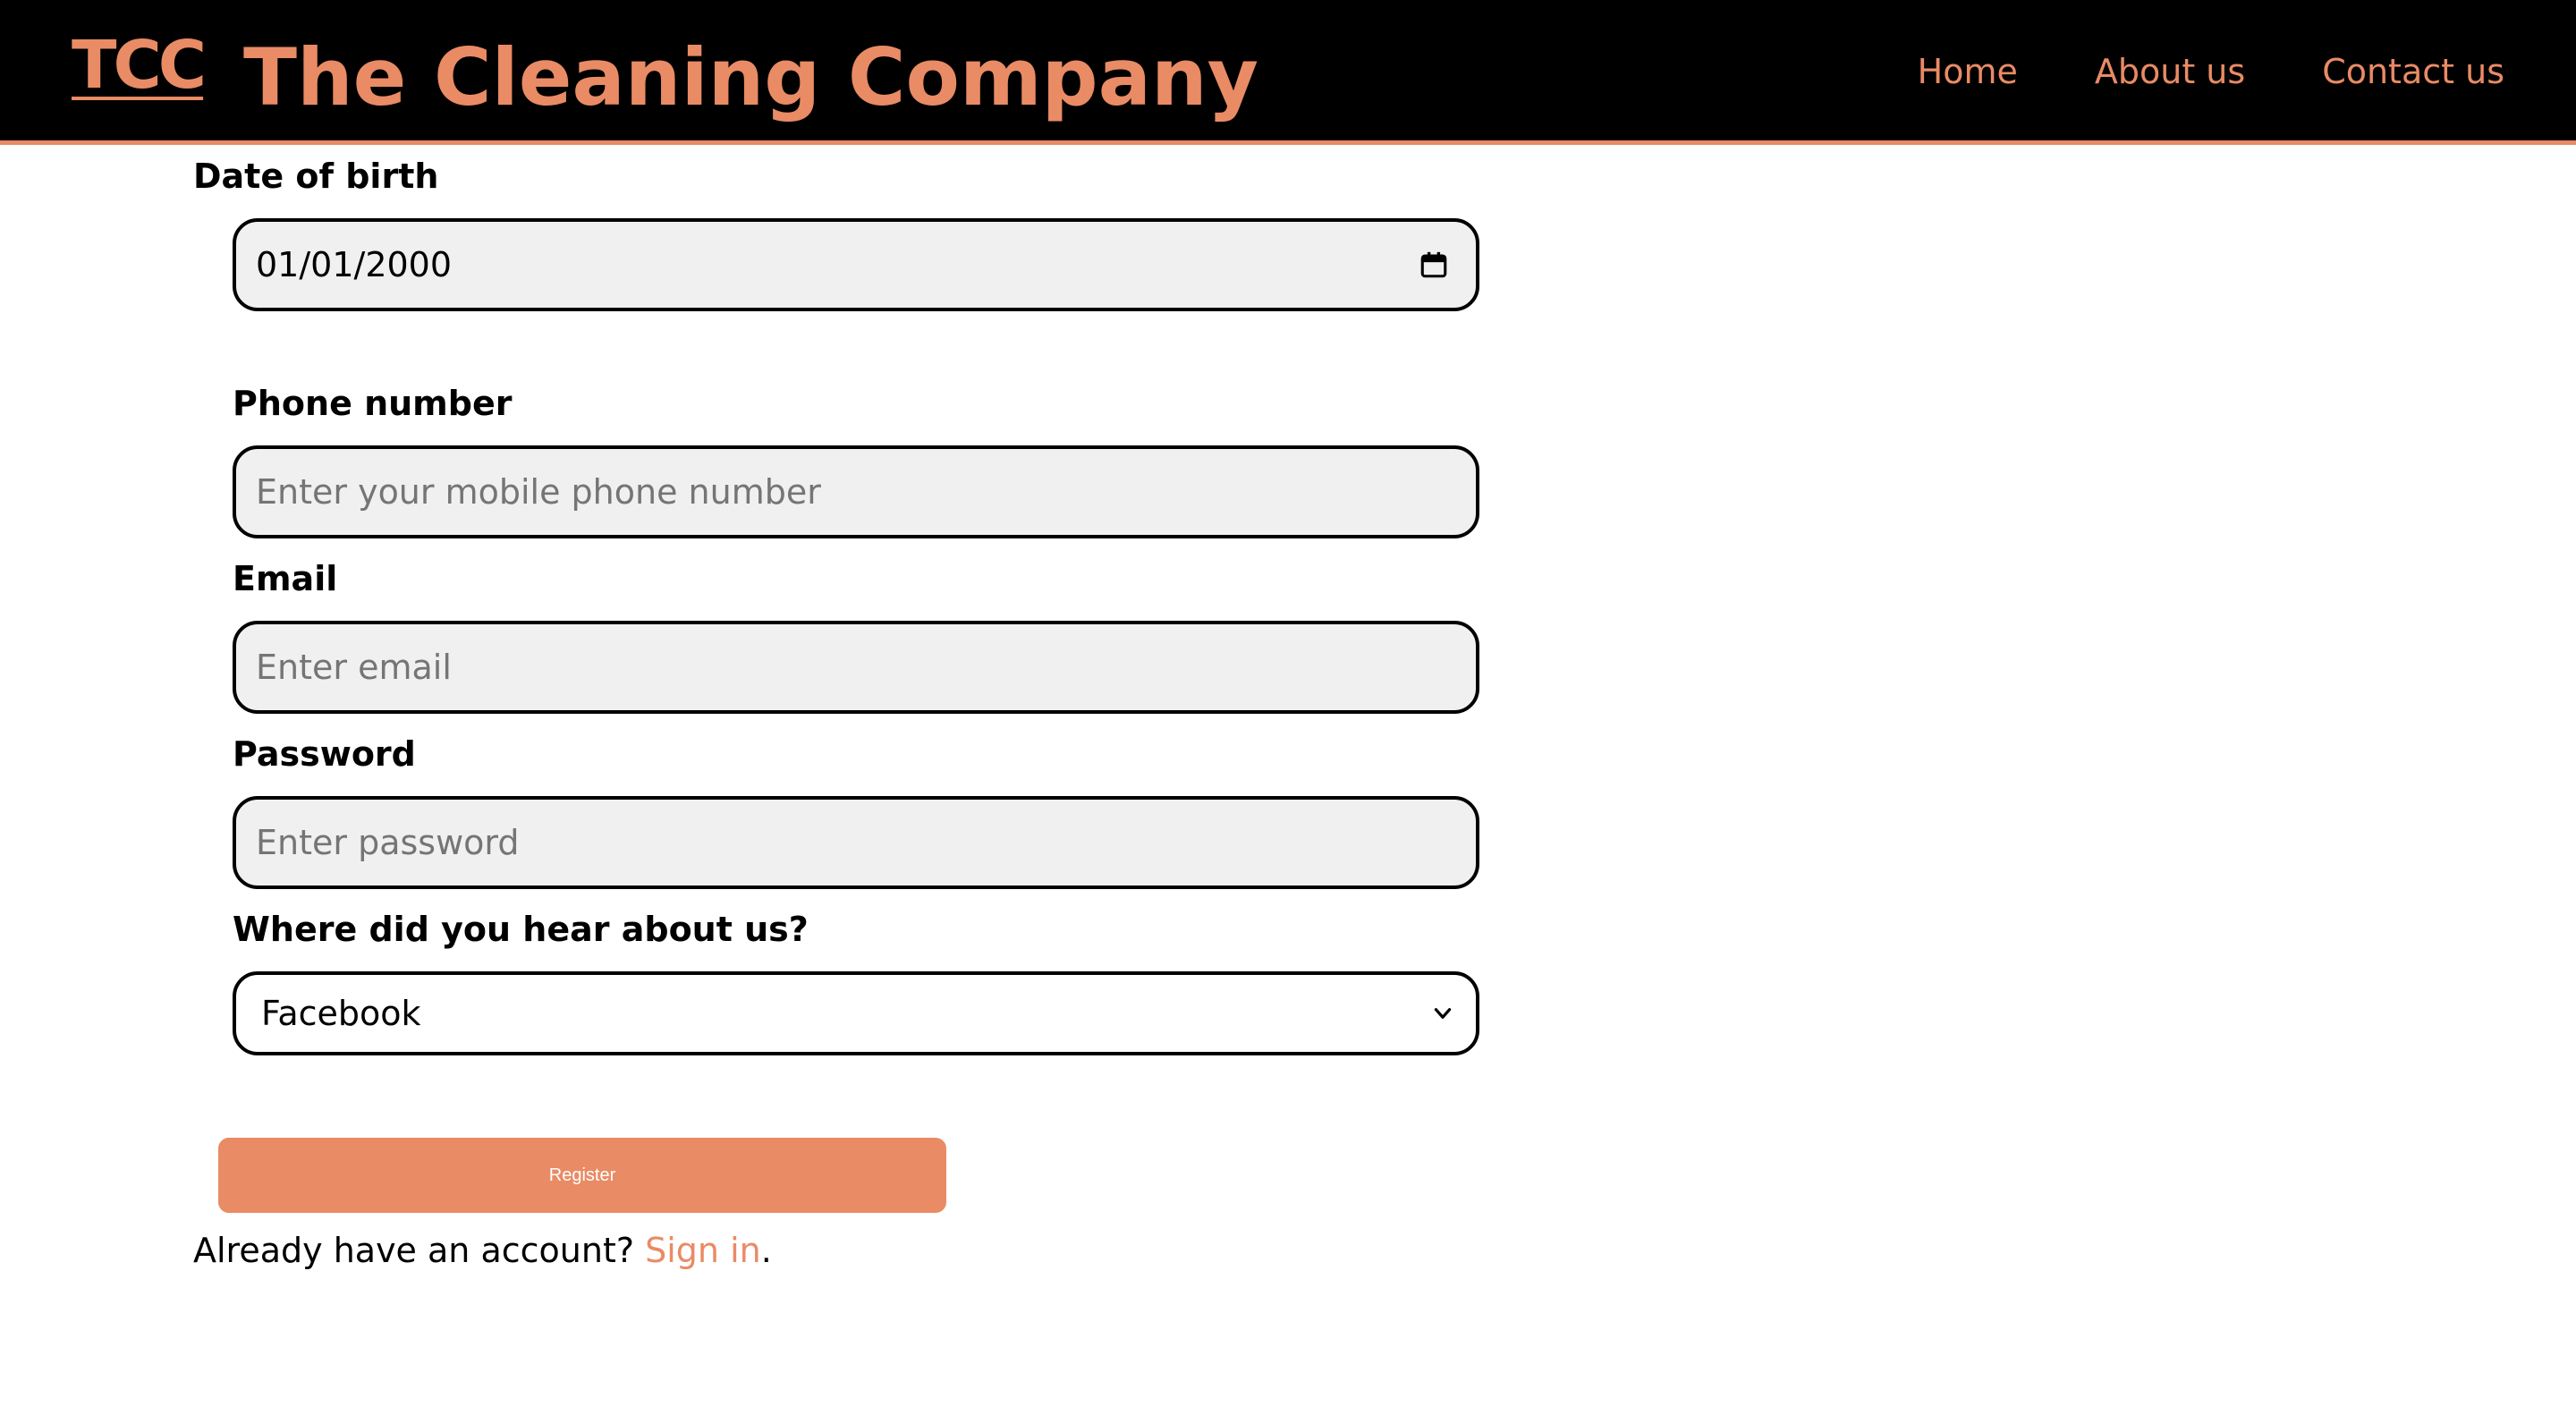  I want to click on calendar-icon, so click(1434, 265).